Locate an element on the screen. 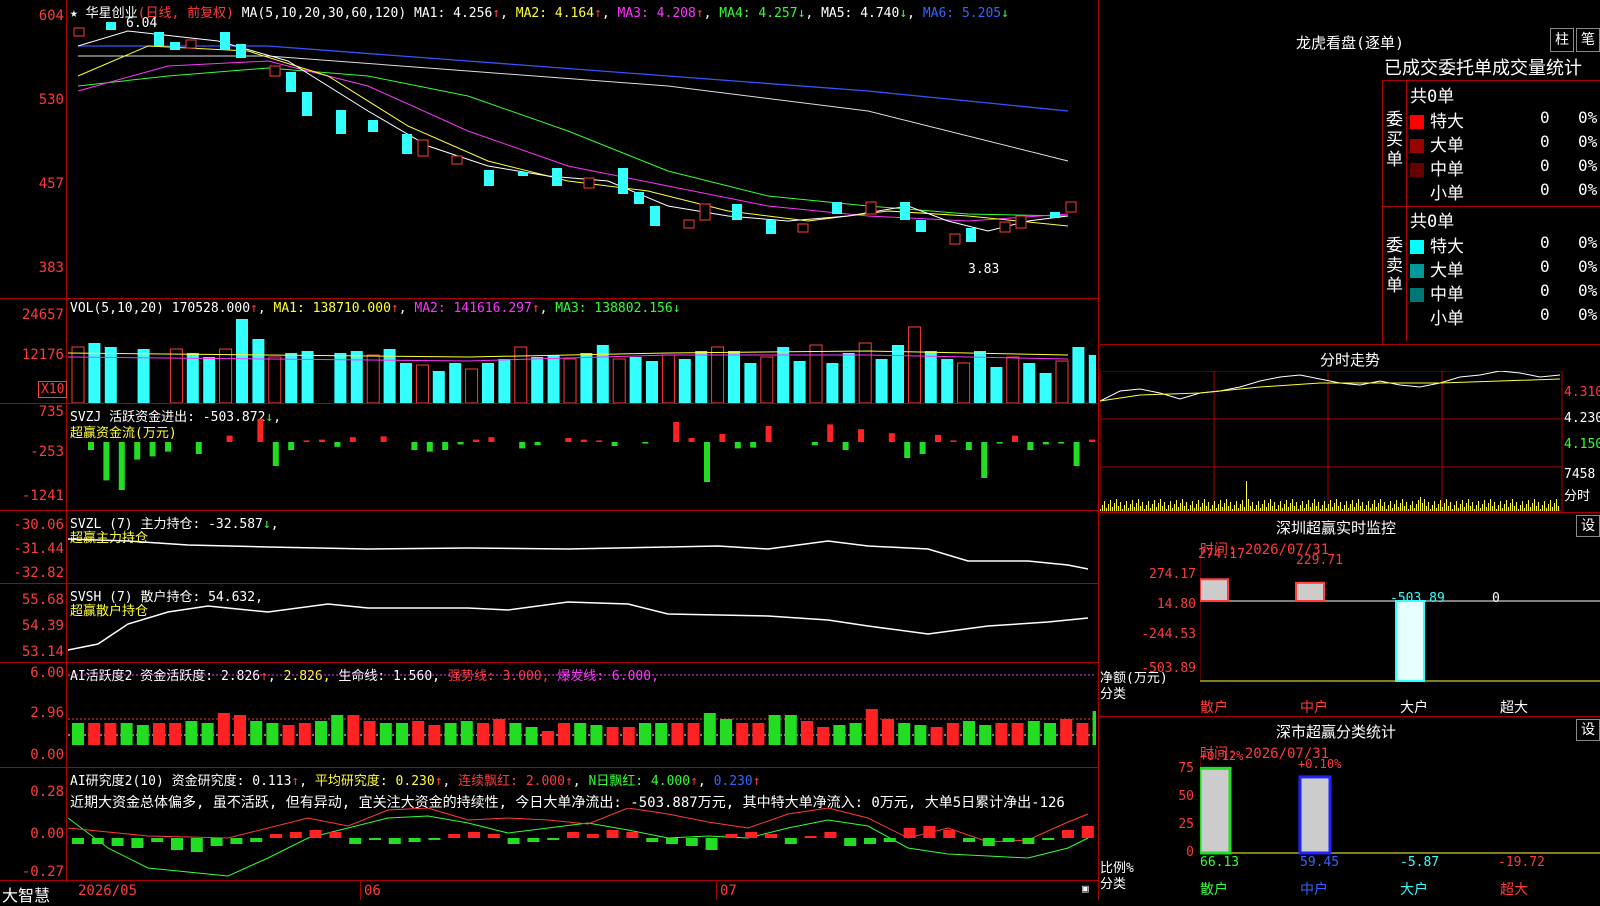 The image size is (1600, 906). lock-icon: ▣ is located at coordinates (1085, 888).